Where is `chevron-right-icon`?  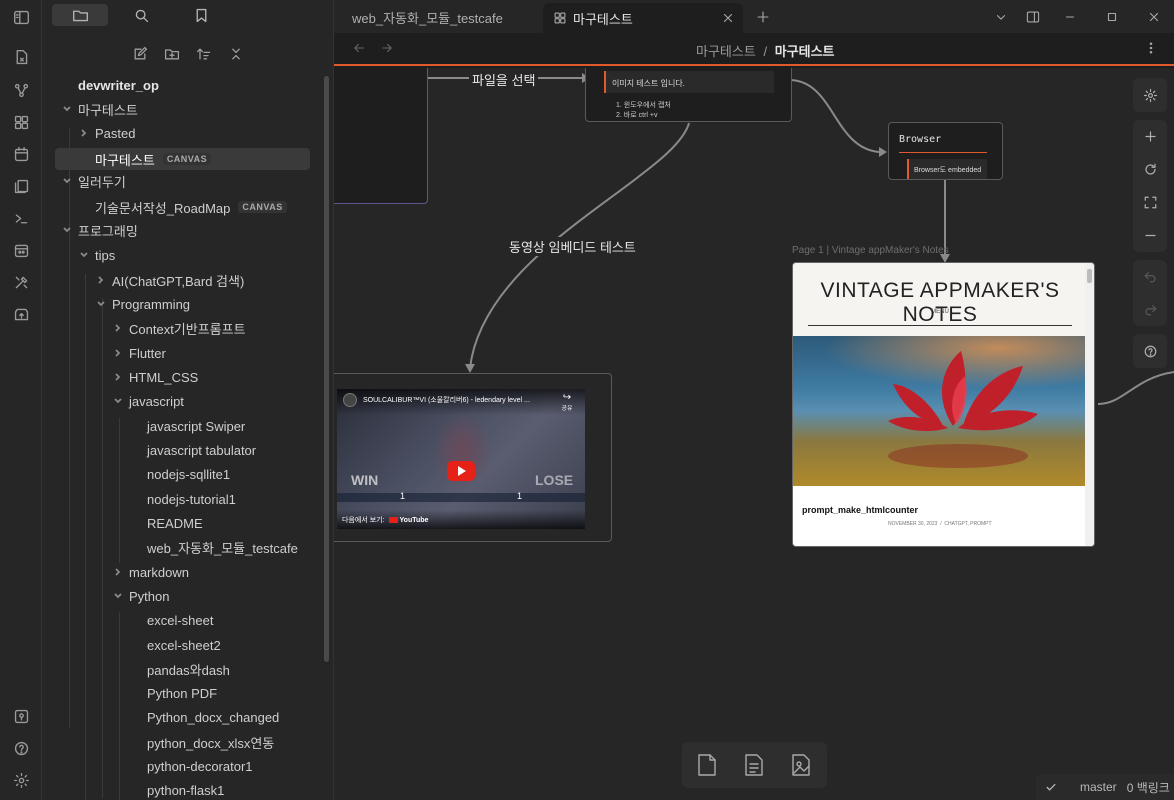 chevron-right-icon is located at coordinates (118, 572).